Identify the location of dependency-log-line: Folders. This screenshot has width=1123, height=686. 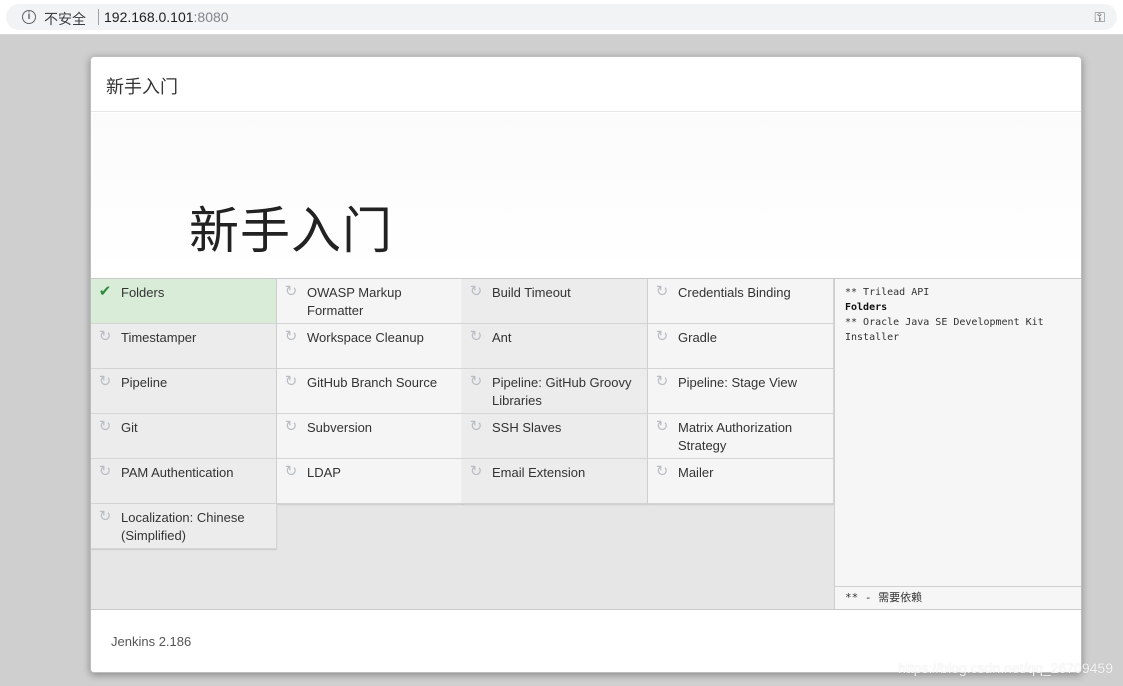
(866, 307).